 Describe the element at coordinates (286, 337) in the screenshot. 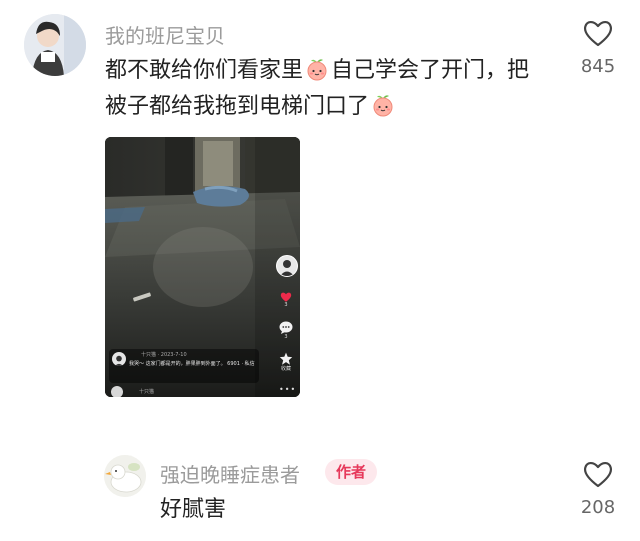

I see `video-comment-count: 3` at that location.